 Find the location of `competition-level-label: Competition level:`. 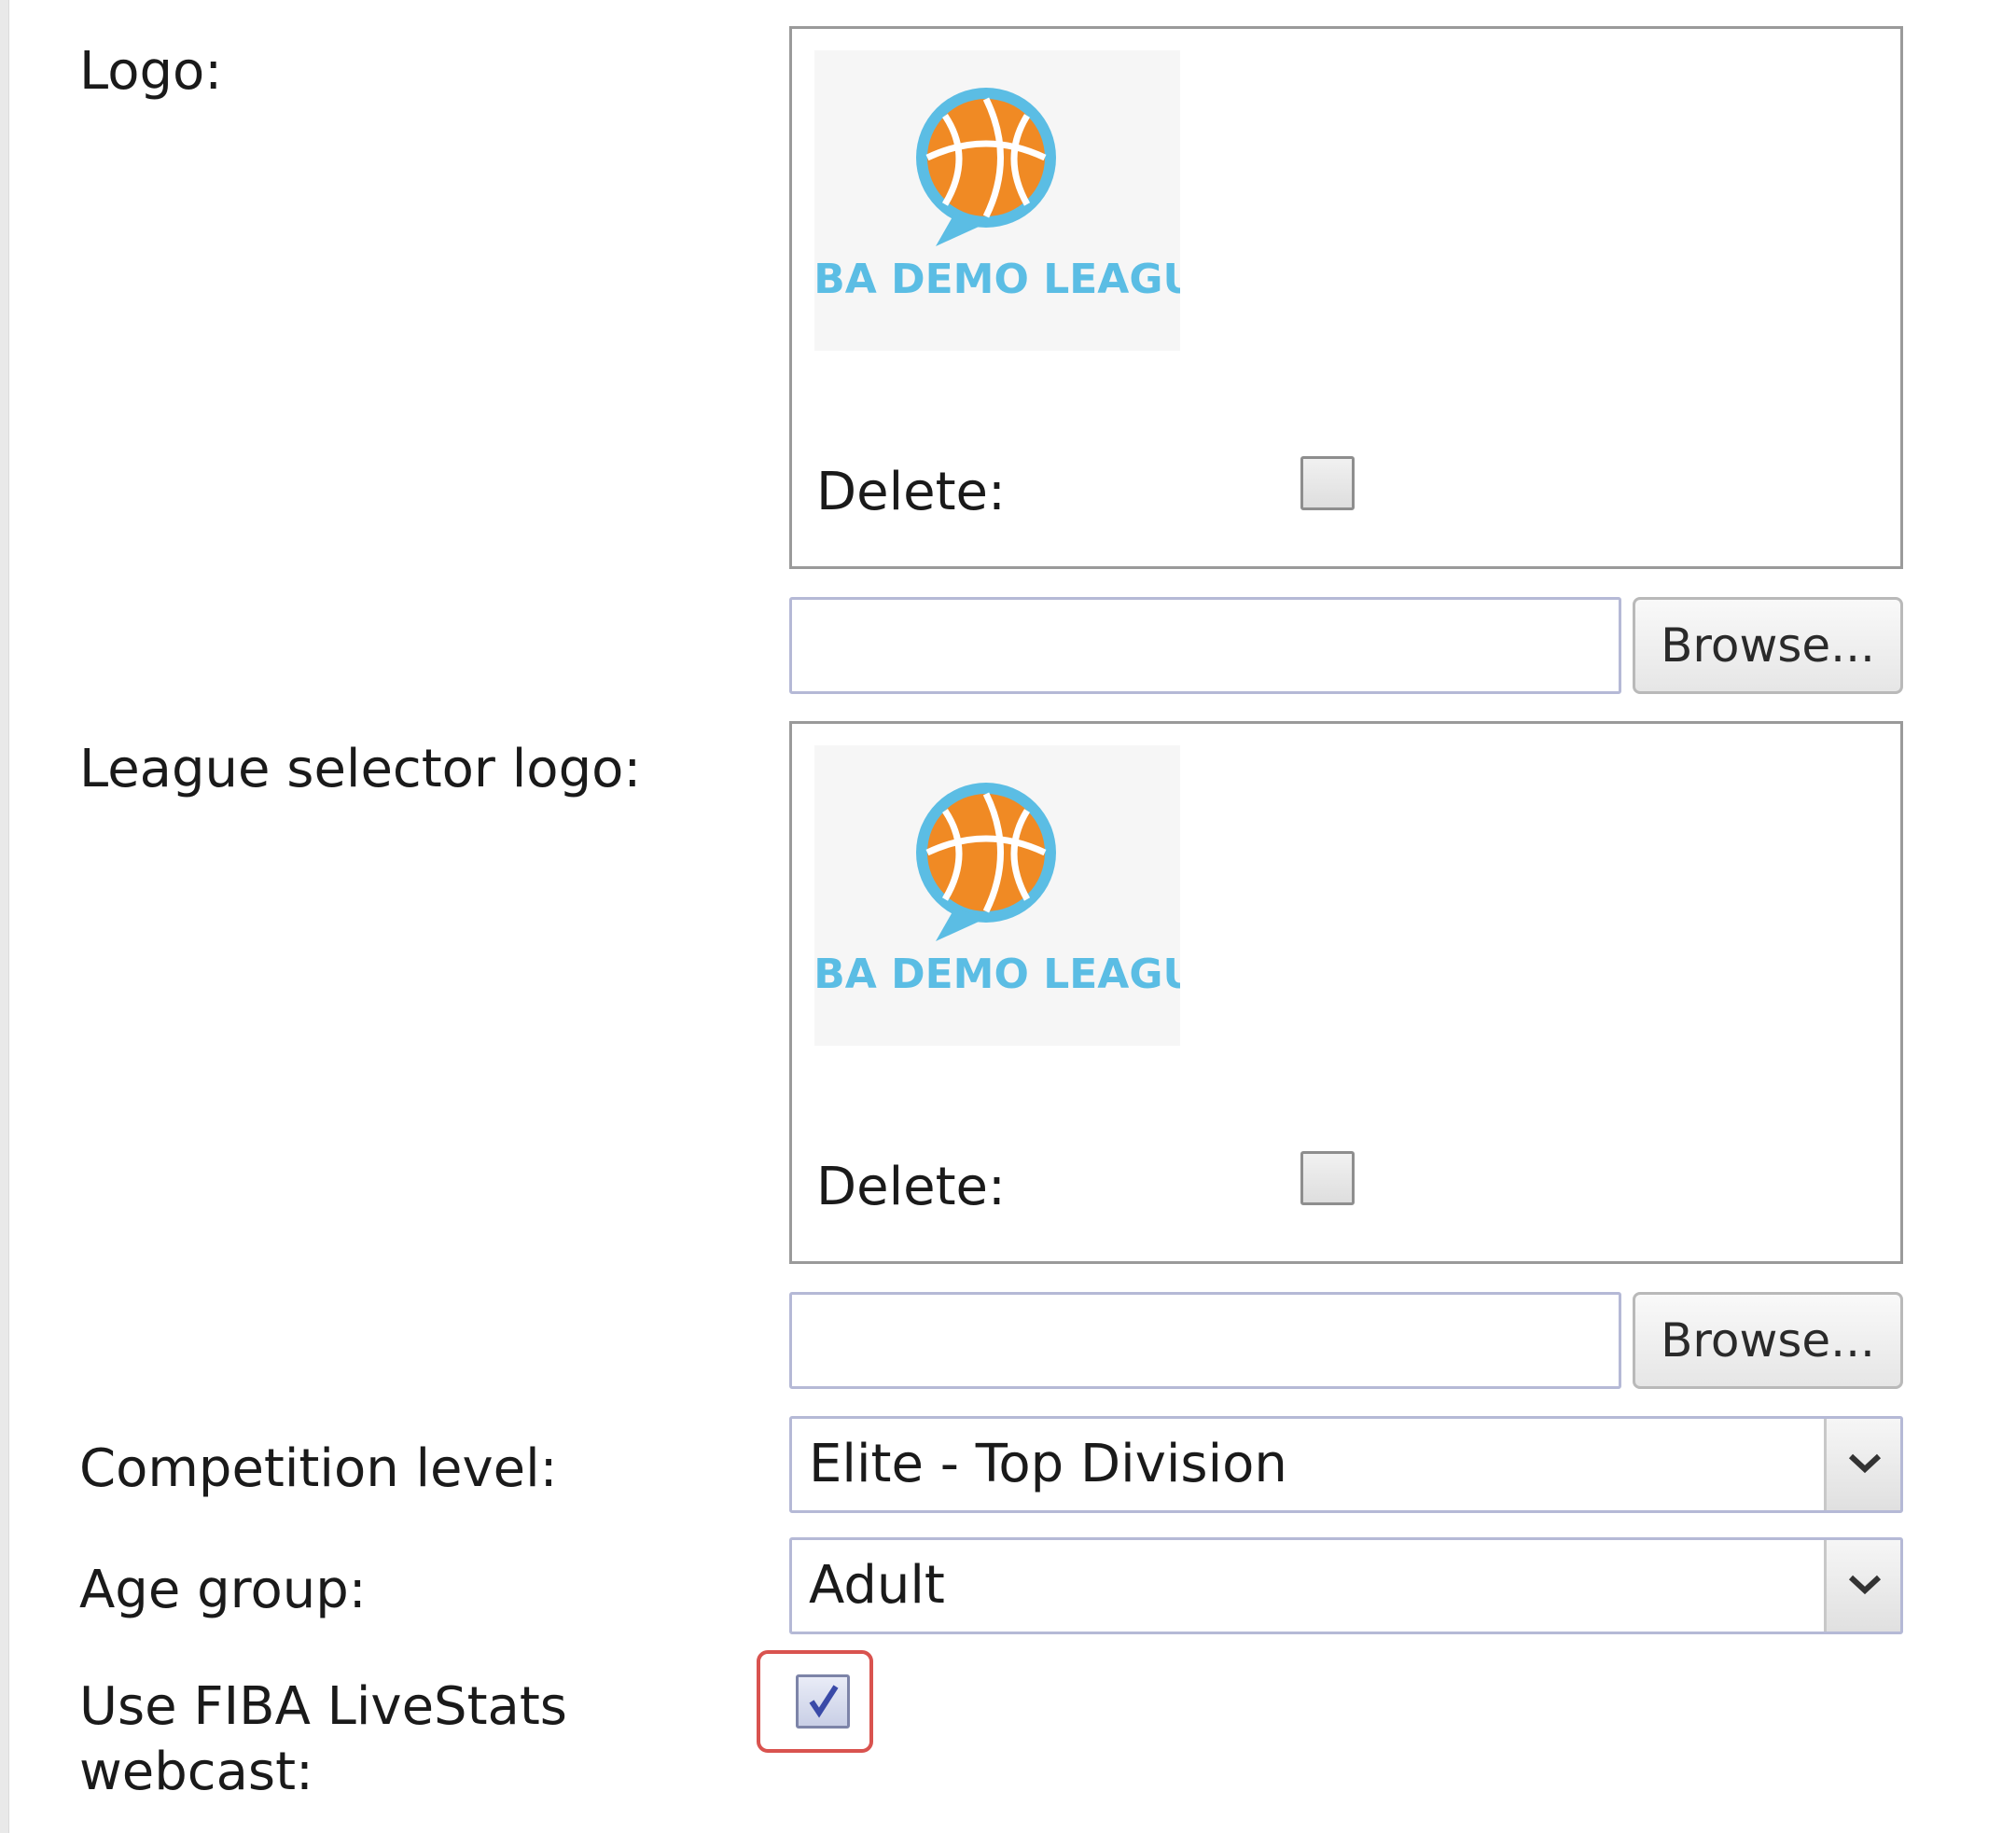

competition-level-label: Competition level: is located at coordinates (319, 1468).